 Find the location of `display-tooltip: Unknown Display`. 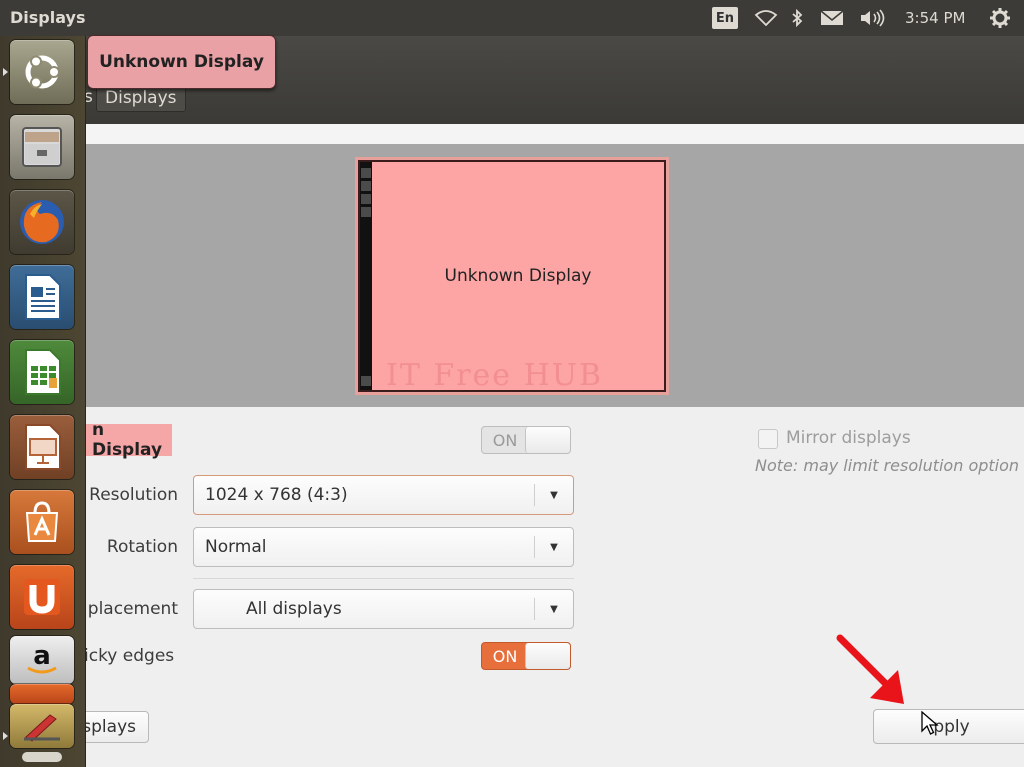

display-tooltip: Unknown Display is located at coordinates (181, 62).